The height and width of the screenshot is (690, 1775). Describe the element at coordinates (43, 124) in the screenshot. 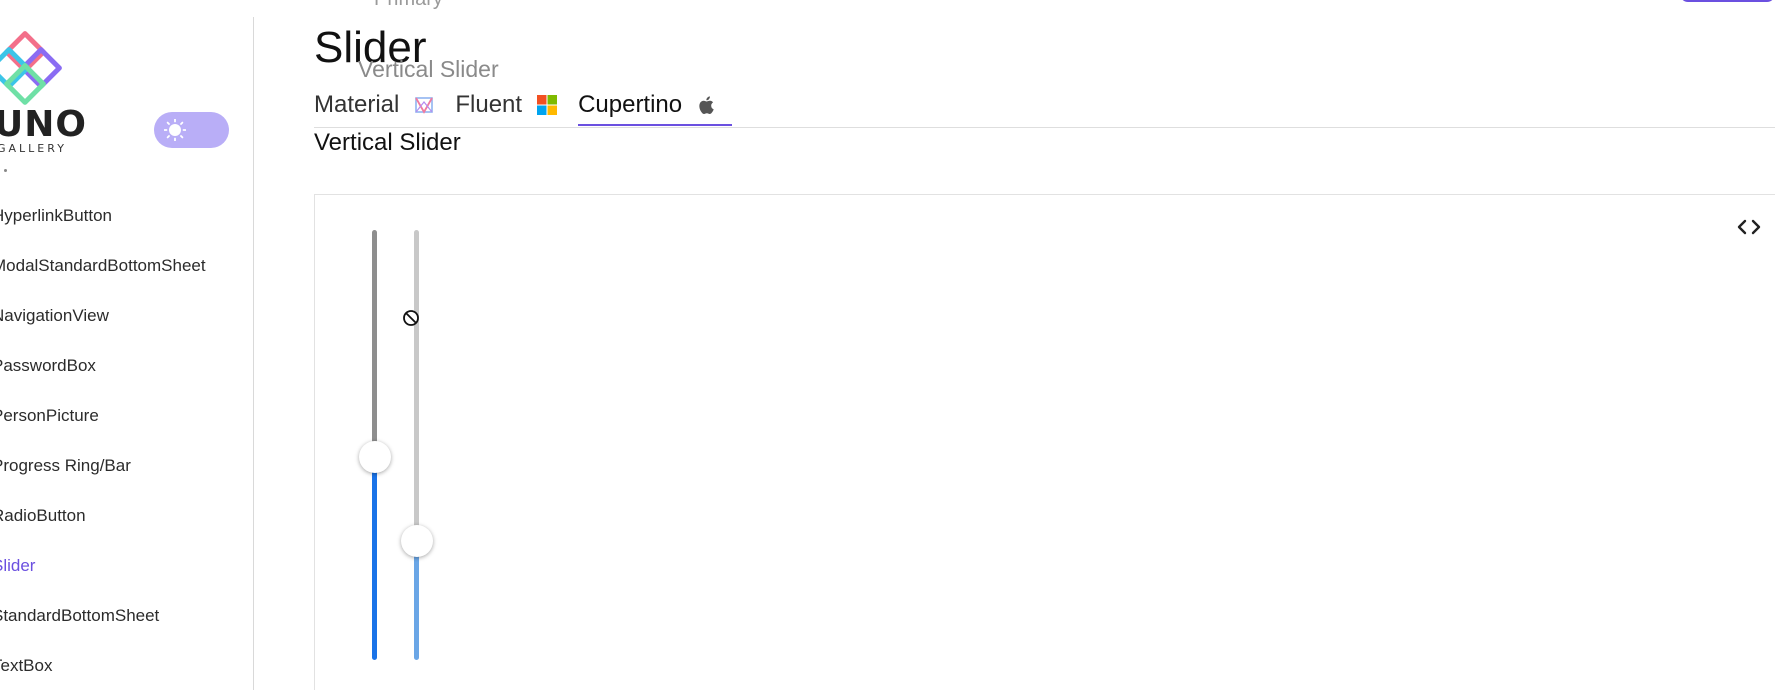

I see `logo-wordmark: UNO` at that location.